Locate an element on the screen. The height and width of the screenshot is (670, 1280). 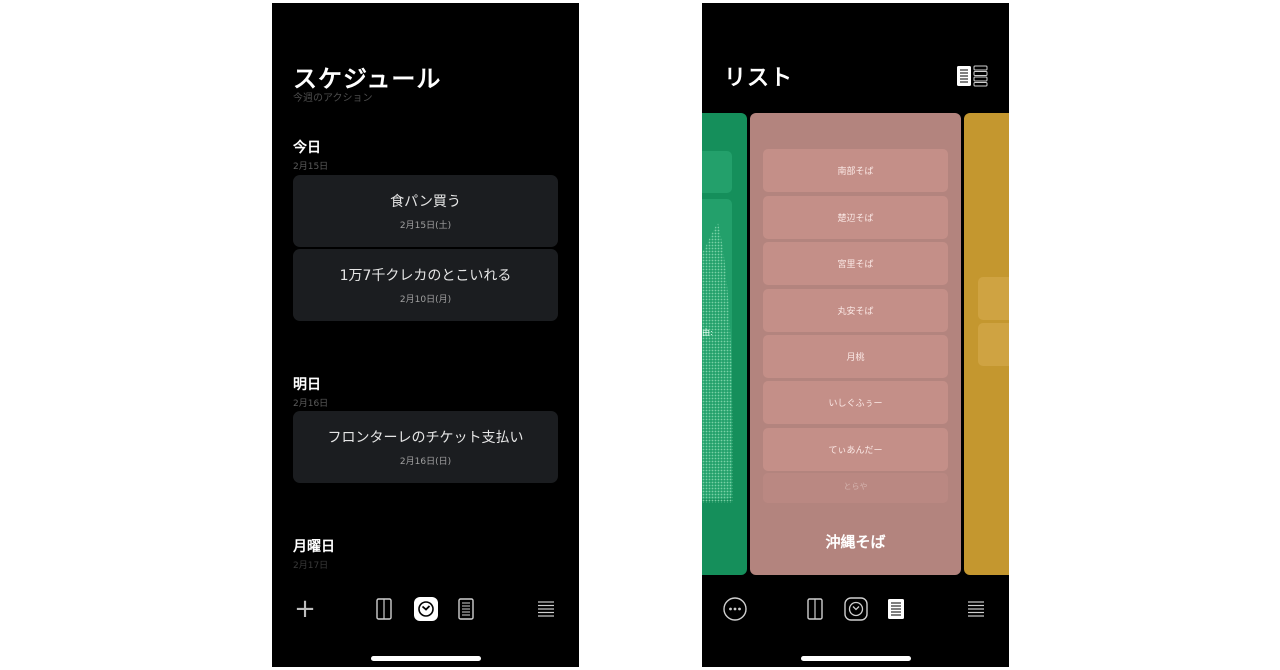
view-toggle-button is located at coordinates (972, 78).